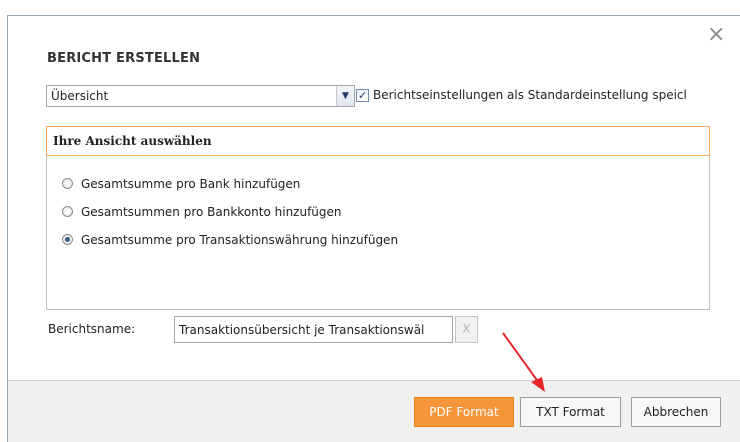 The height and width of the screenshot is (442, 740). What do you see at coordinates (124, 58) in the screenshot?
I see `dialog-title: BERICHT ERSTELLEN` at bounding box center [124, 58].